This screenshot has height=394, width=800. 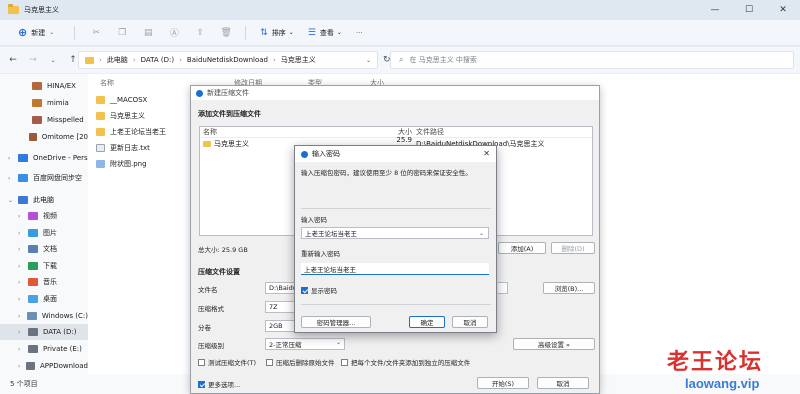 I want to click on delete-source-checkbox: 压缩后删除原始文件, so click(x=300, y=362).